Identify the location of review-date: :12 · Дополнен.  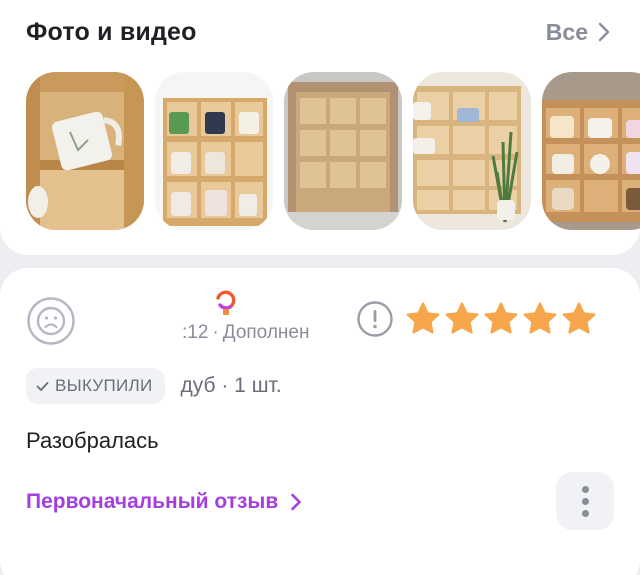
(245, 333).